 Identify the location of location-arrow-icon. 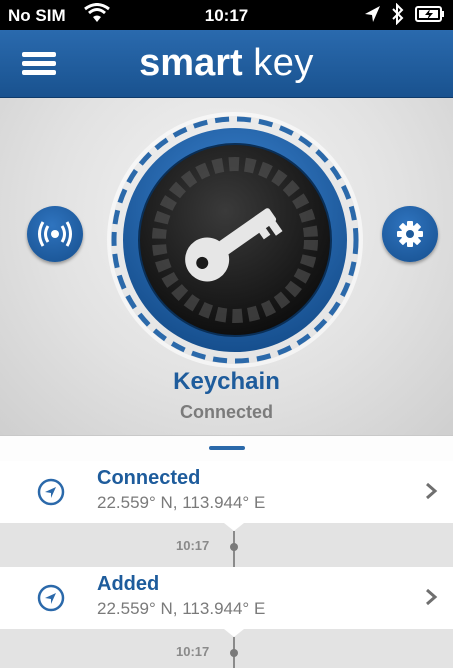
(372, 16).